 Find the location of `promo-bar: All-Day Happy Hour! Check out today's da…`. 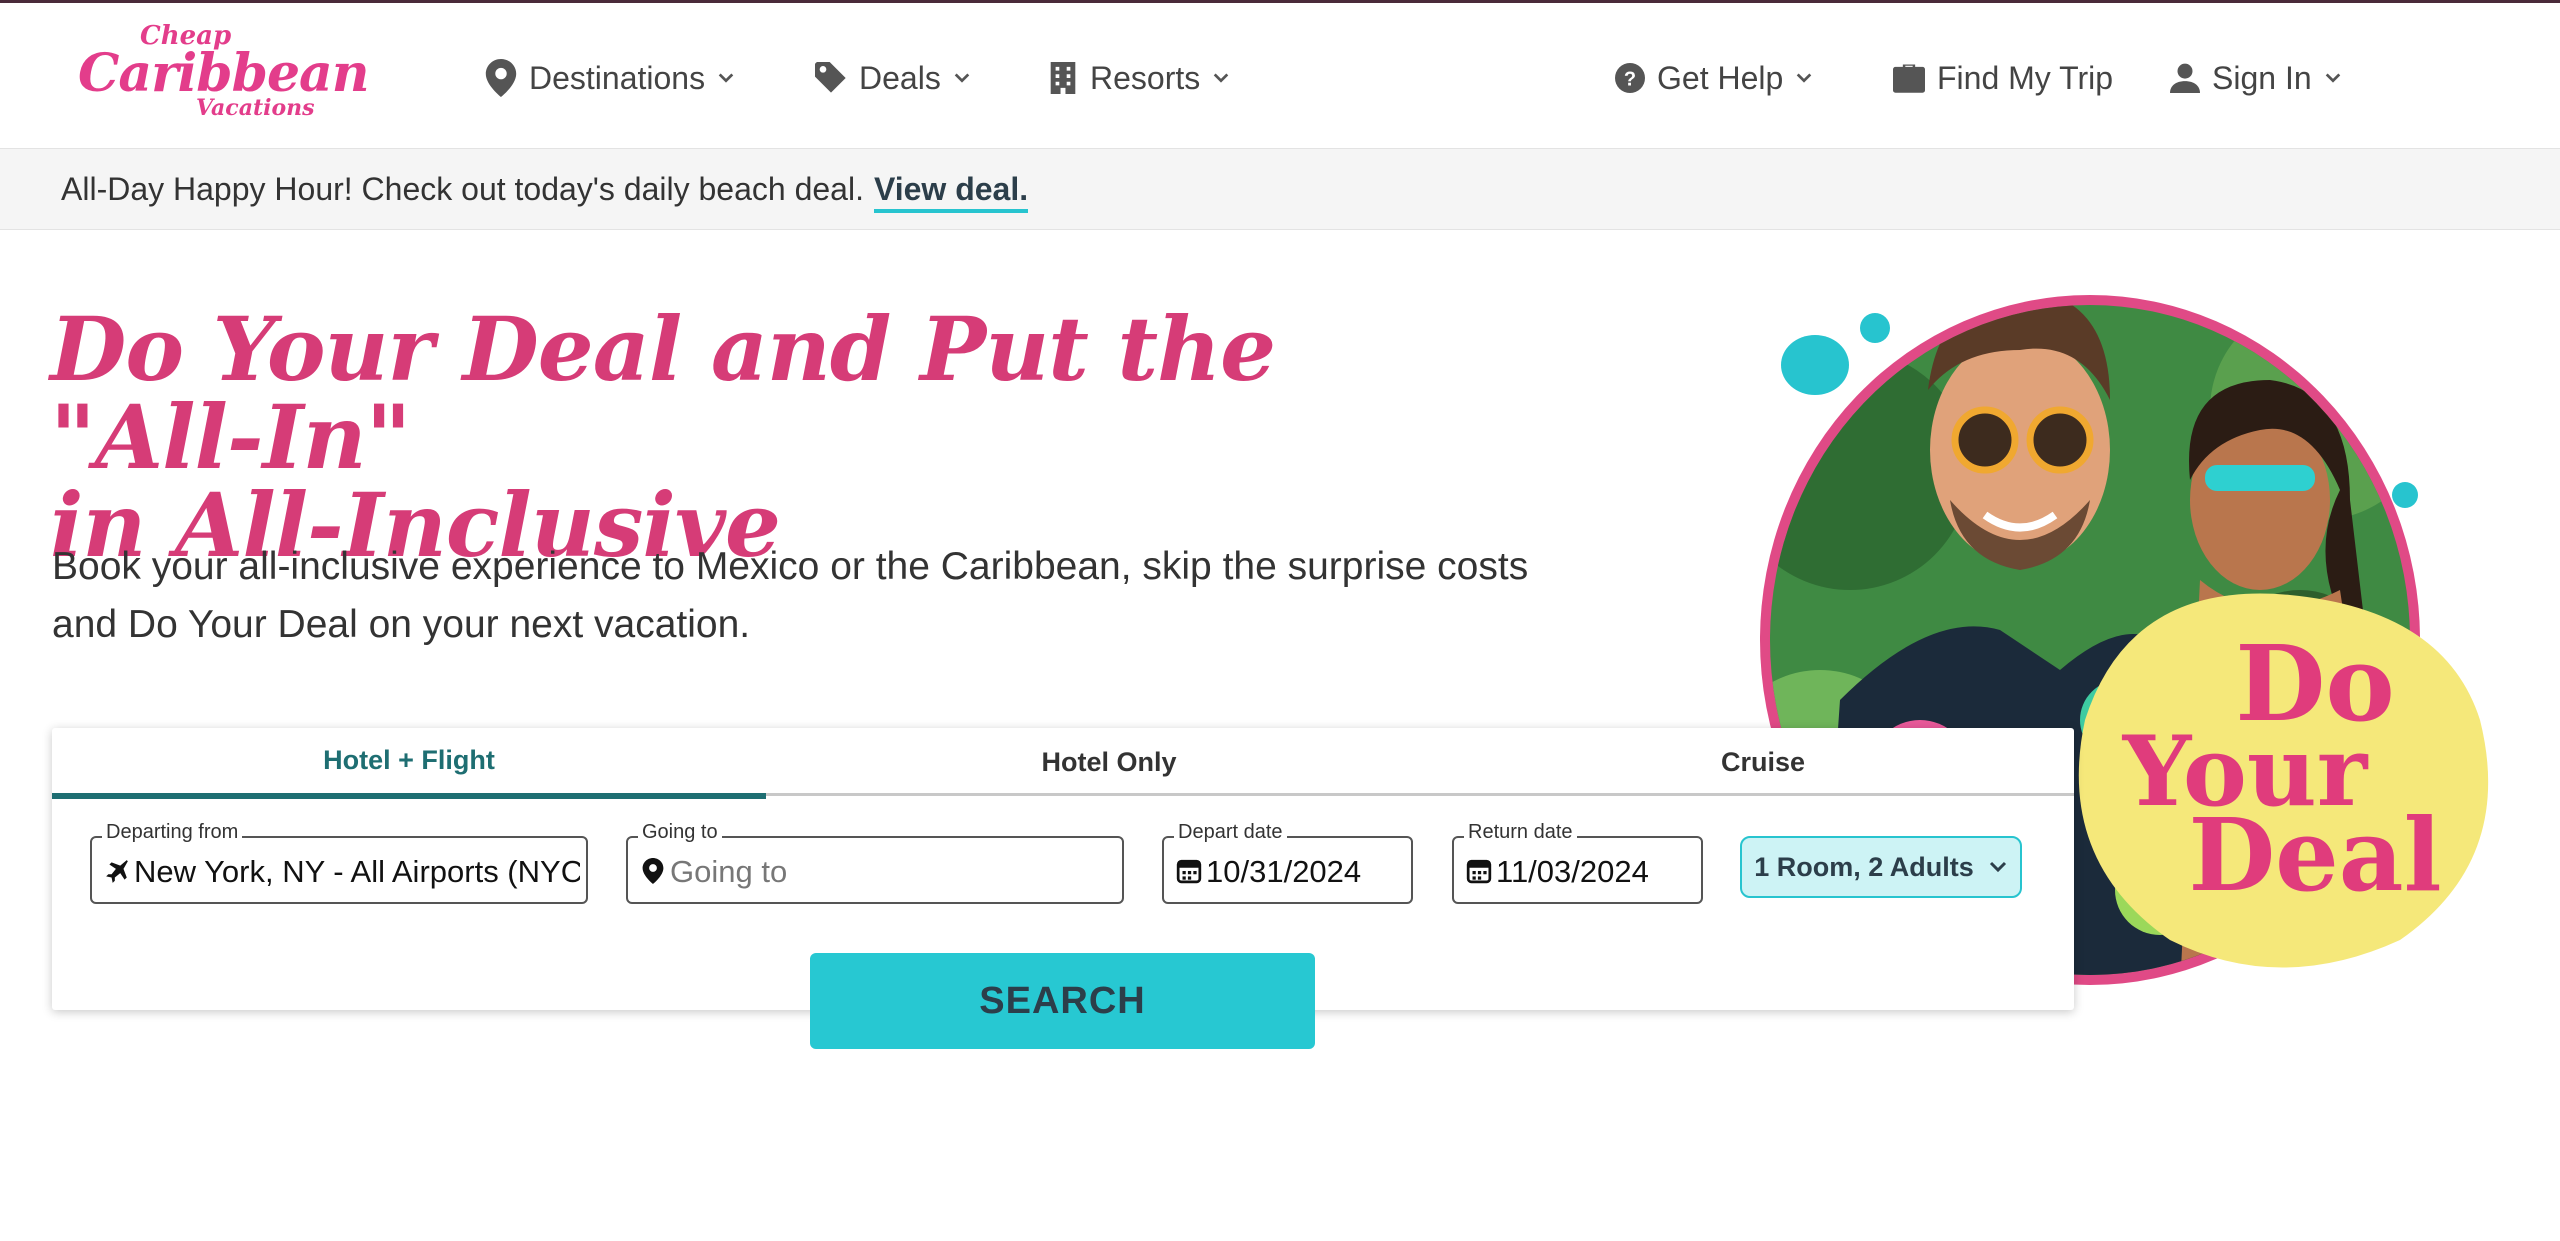

promo-bar: All-Day Happy Hour! Check out today's da… is located at coordinates (1280, 189).